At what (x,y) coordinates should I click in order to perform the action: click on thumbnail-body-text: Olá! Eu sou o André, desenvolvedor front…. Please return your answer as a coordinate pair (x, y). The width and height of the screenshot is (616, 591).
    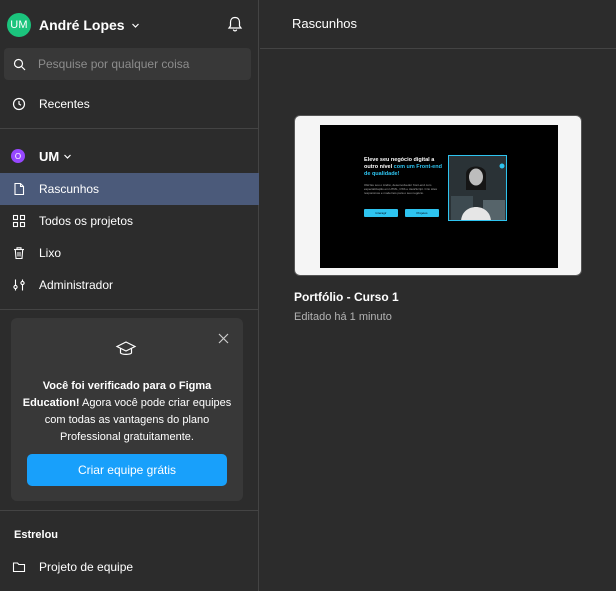
    Looking at the image, I should click on (401, 189).